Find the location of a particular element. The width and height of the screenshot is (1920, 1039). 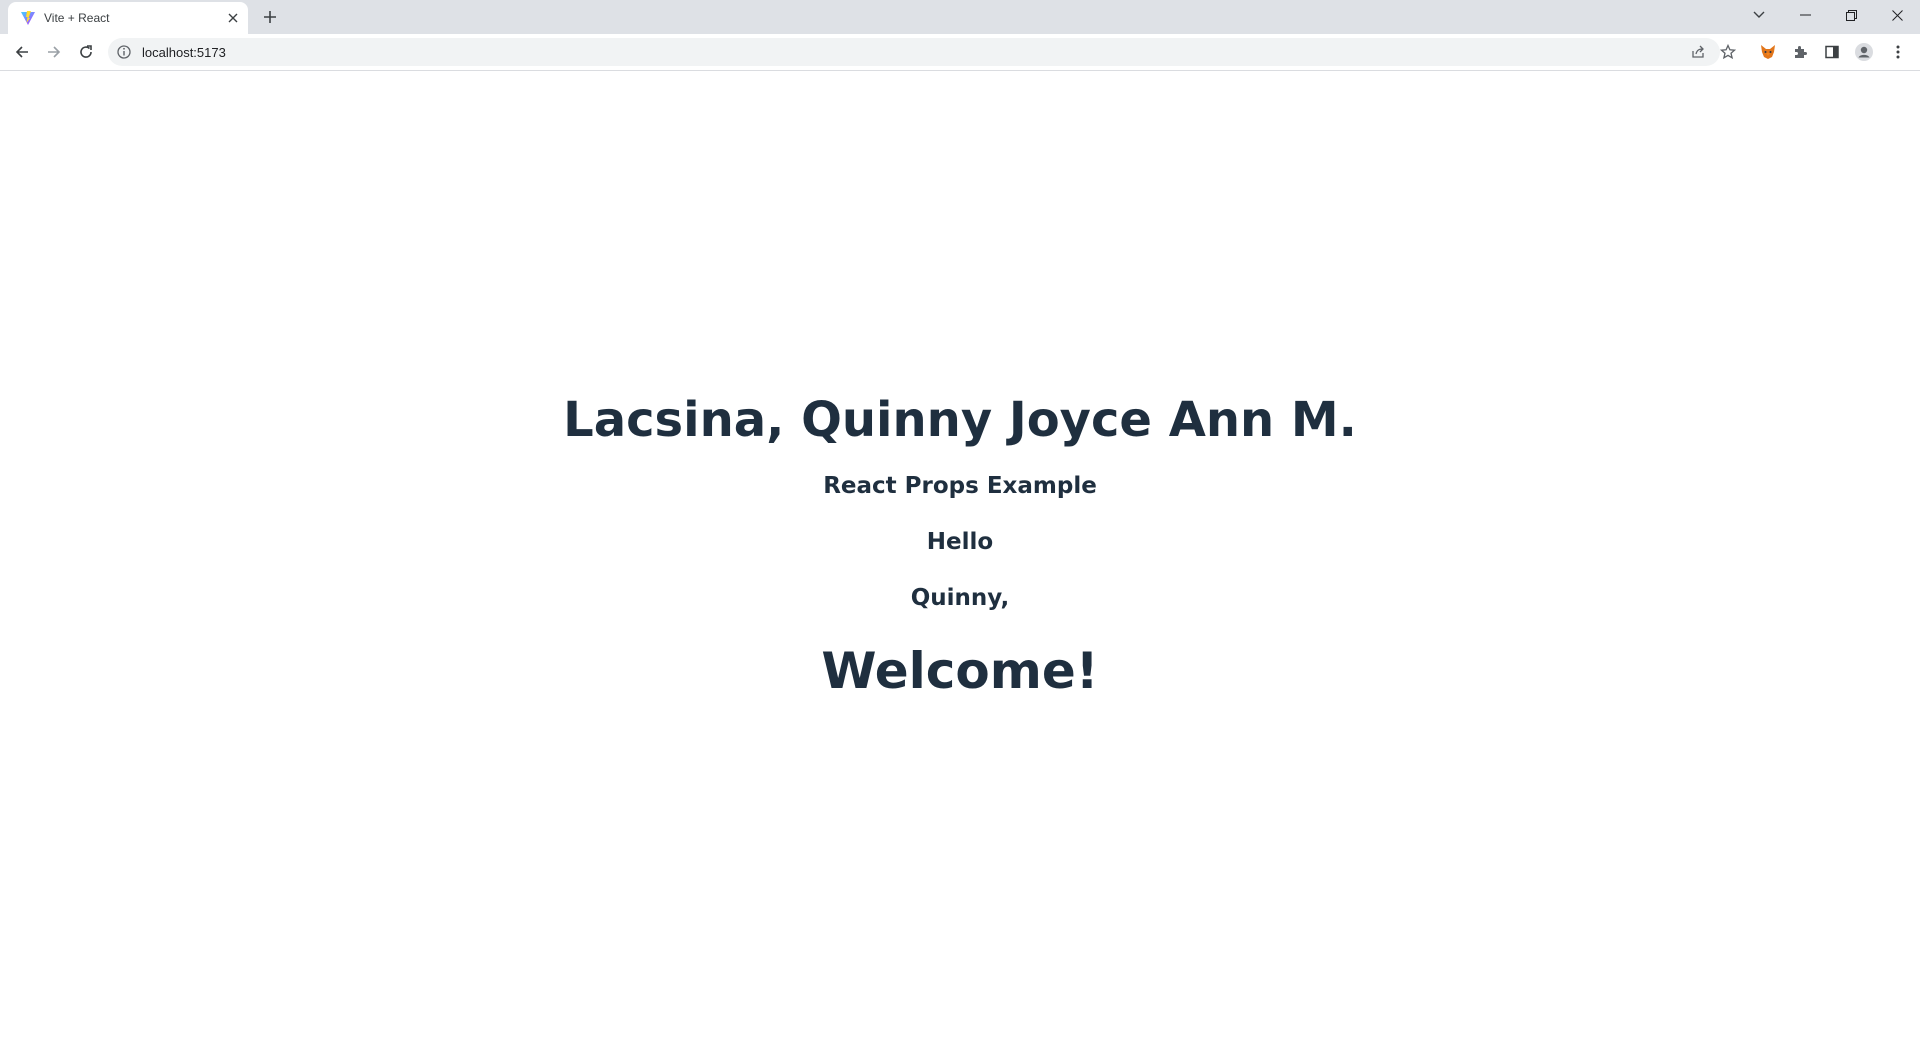

address-bar: localhost:5173 is located at coordinates (914, 52).